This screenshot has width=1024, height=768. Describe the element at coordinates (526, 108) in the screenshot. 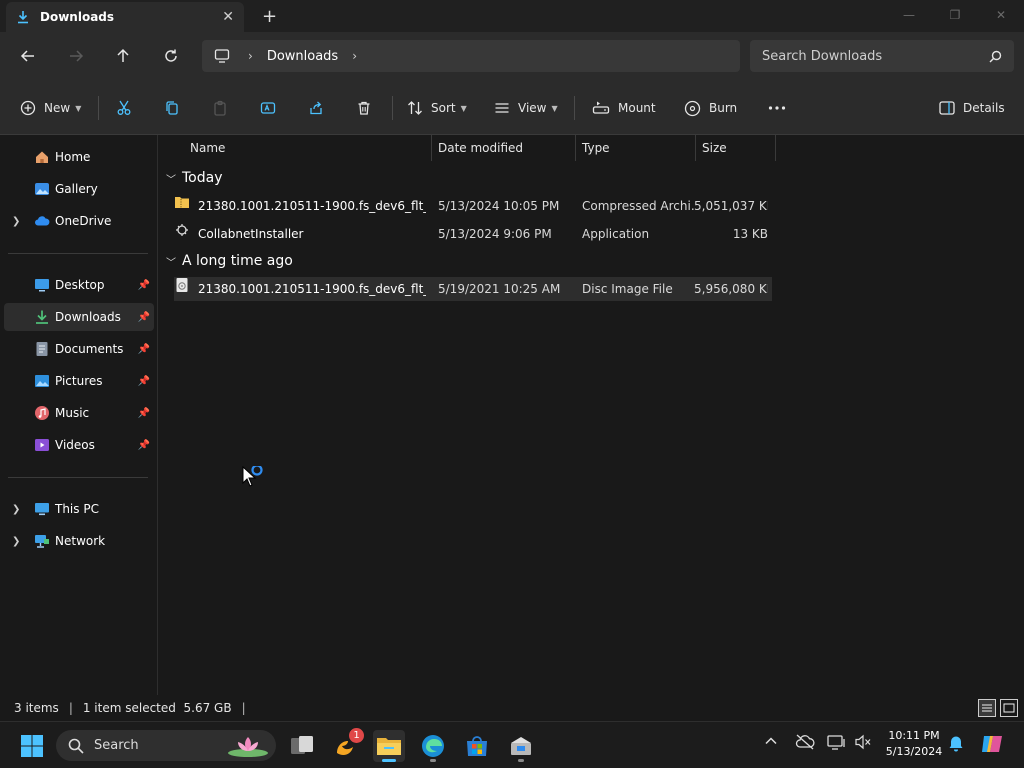

I see `view-button: View ▼` at that location.